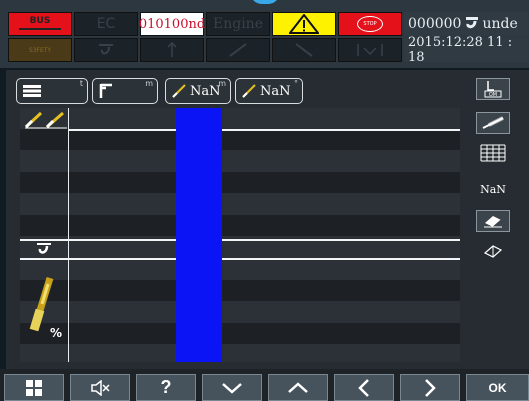 This screenshot has width=529, height=401. I want to click on warning-triangle-icon, so click(304, 24).